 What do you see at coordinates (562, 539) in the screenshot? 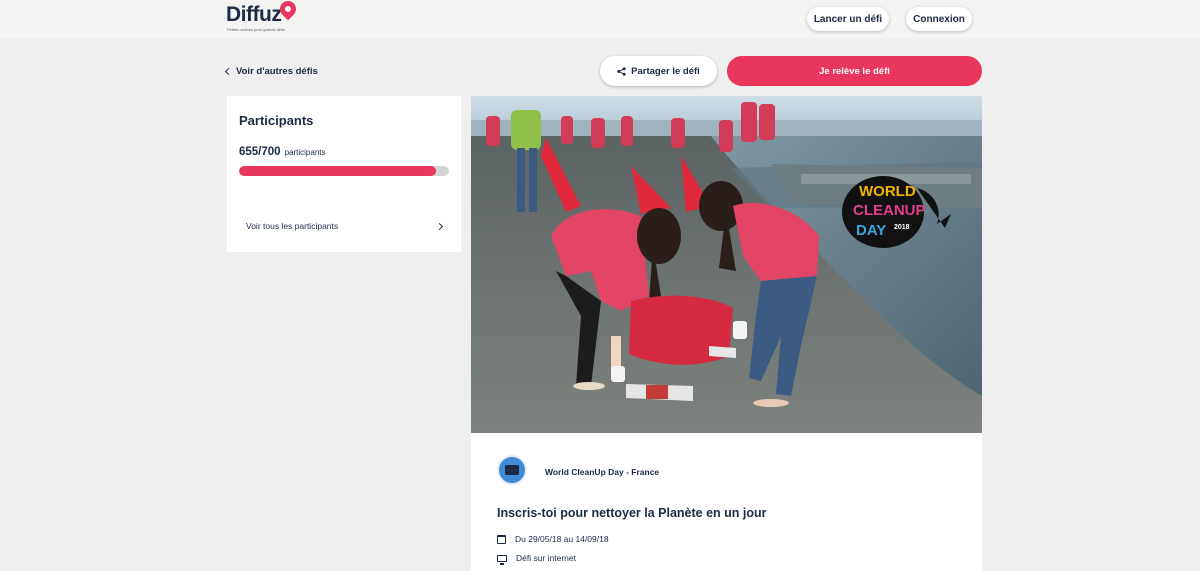
I see `challenge-dates-text: Du 29/05/18 au 14/09/18` at bounding box center [562, 539].